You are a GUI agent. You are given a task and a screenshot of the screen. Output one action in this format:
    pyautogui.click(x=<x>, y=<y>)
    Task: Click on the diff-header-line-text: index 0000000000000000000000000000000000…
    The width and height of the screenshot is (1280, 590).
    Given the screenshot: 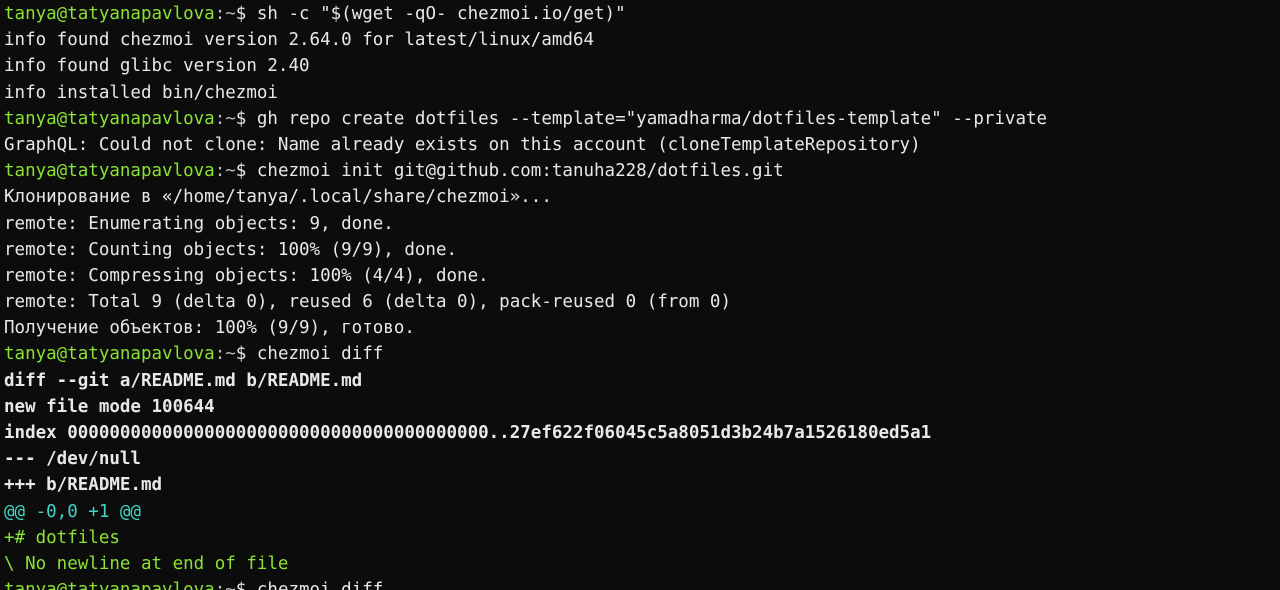 What is the action you would take?
    pyautogui.click(x=468, y=433)
    